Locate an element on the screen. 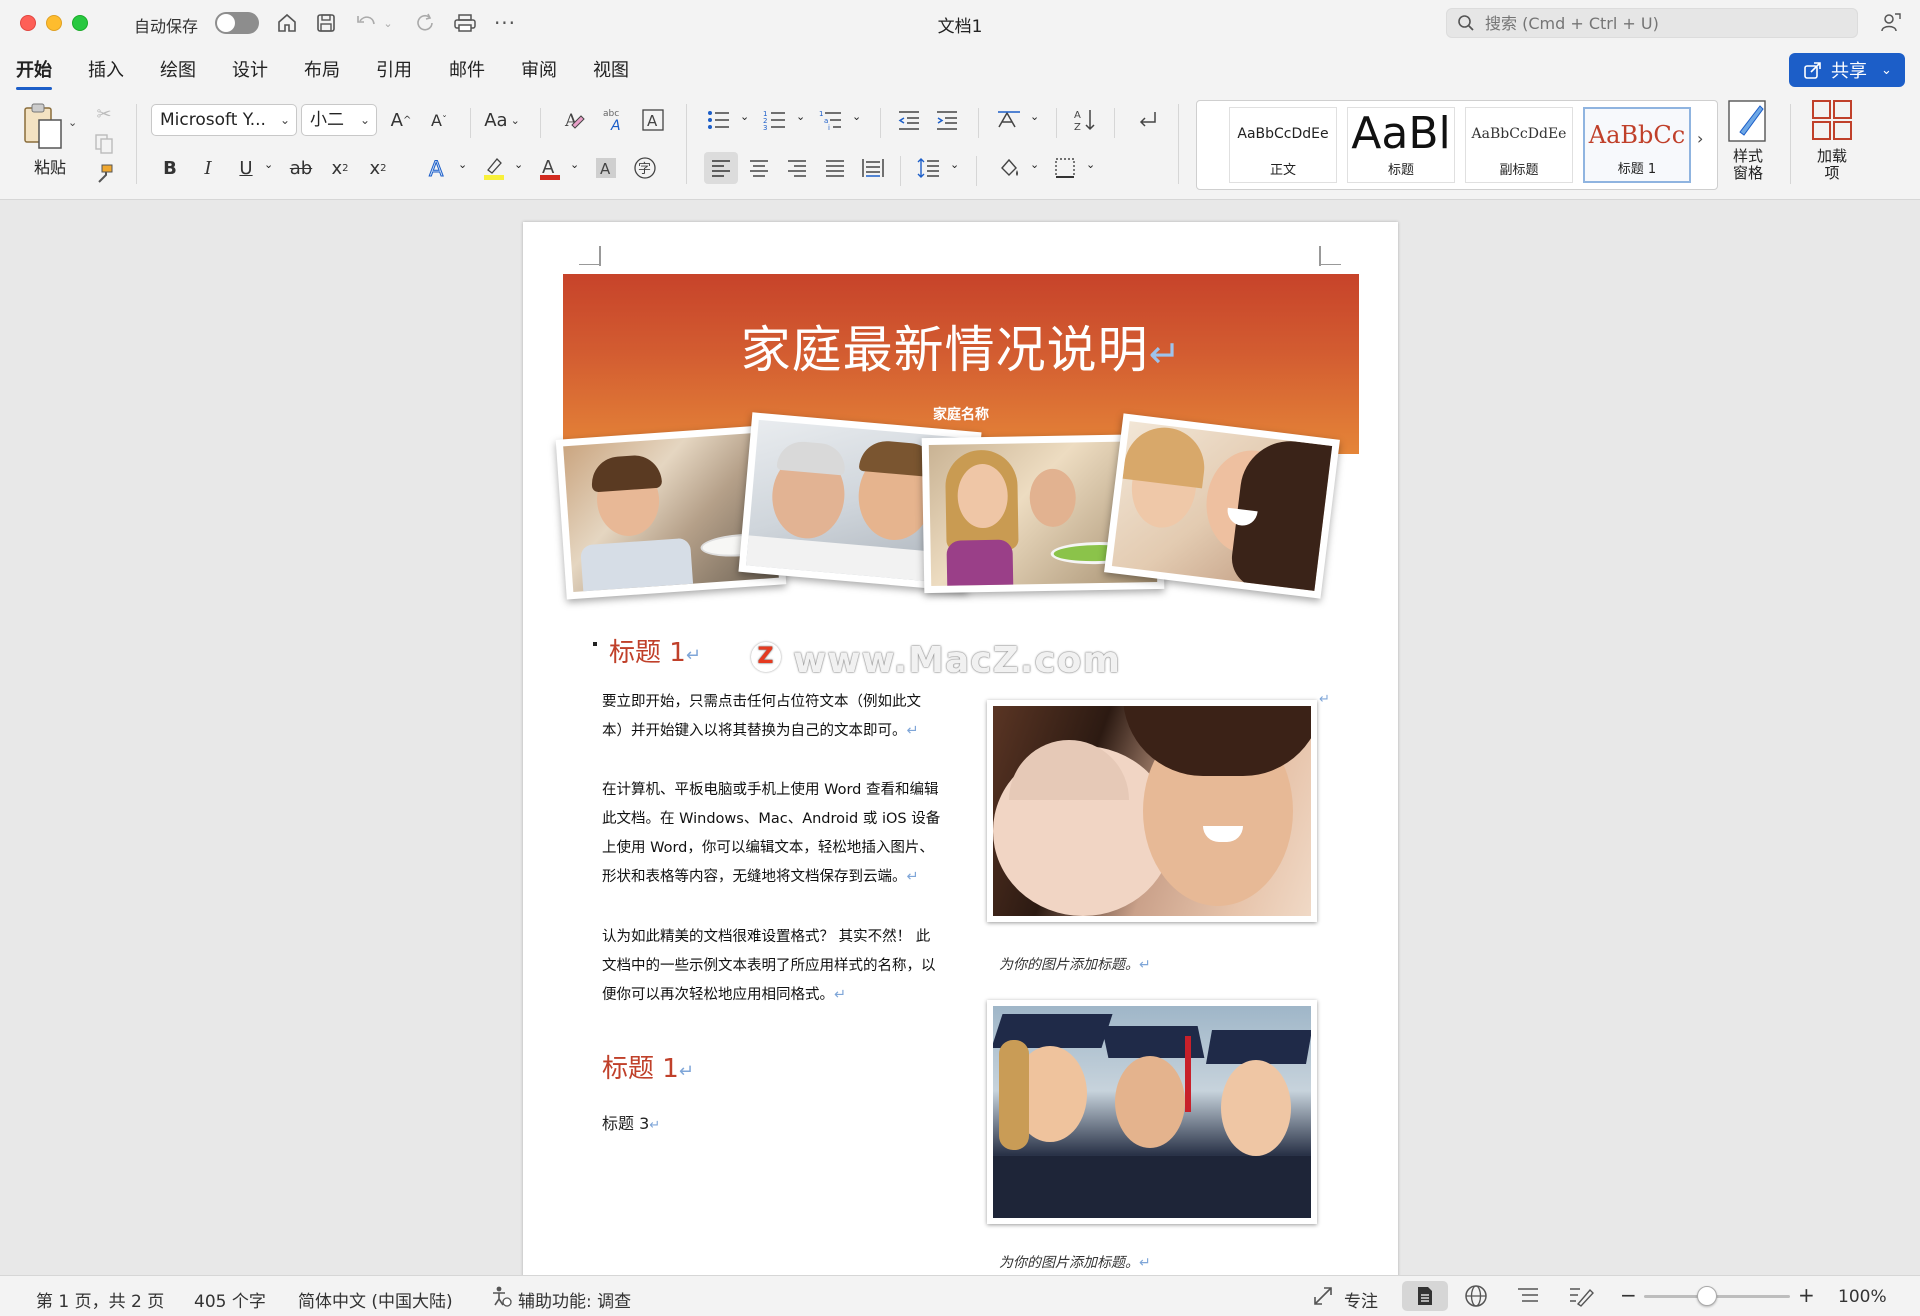 The image size is (1920, 1316). increase-indent-icon is located at coordinates (947, 120).